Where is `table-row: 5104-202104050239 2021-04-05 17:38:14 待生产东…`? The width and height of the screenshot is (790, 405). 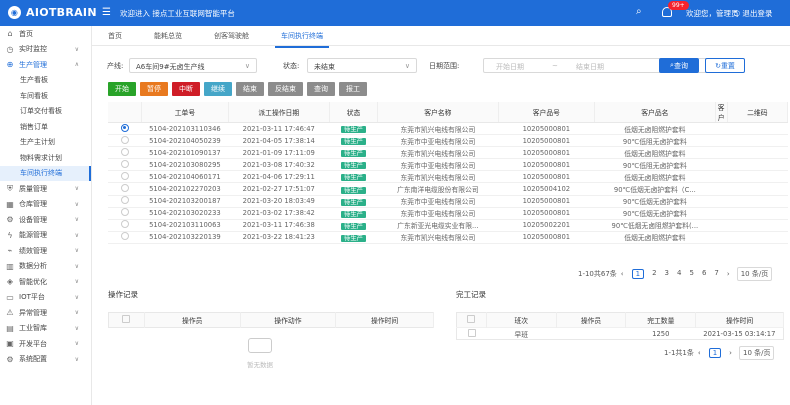 table-row: 5104-202104050239 2021-04-05 17:38:14 待生产东… is located at coordinates (448, 141).